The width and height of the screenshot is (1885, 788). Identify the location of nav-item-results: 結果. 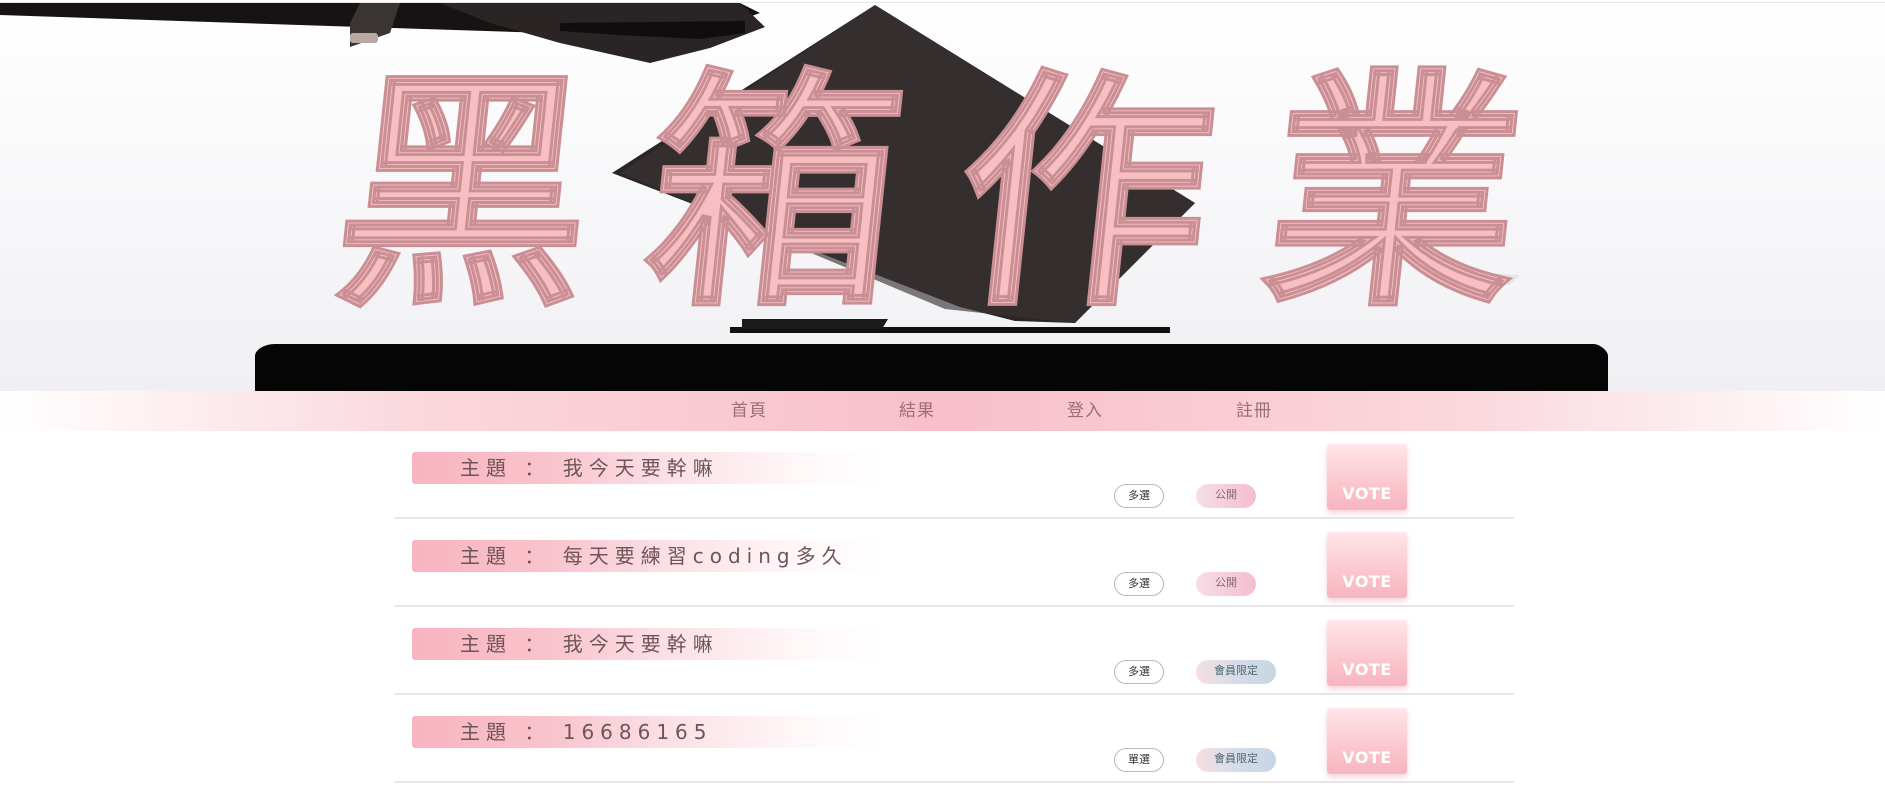
(917, 411).